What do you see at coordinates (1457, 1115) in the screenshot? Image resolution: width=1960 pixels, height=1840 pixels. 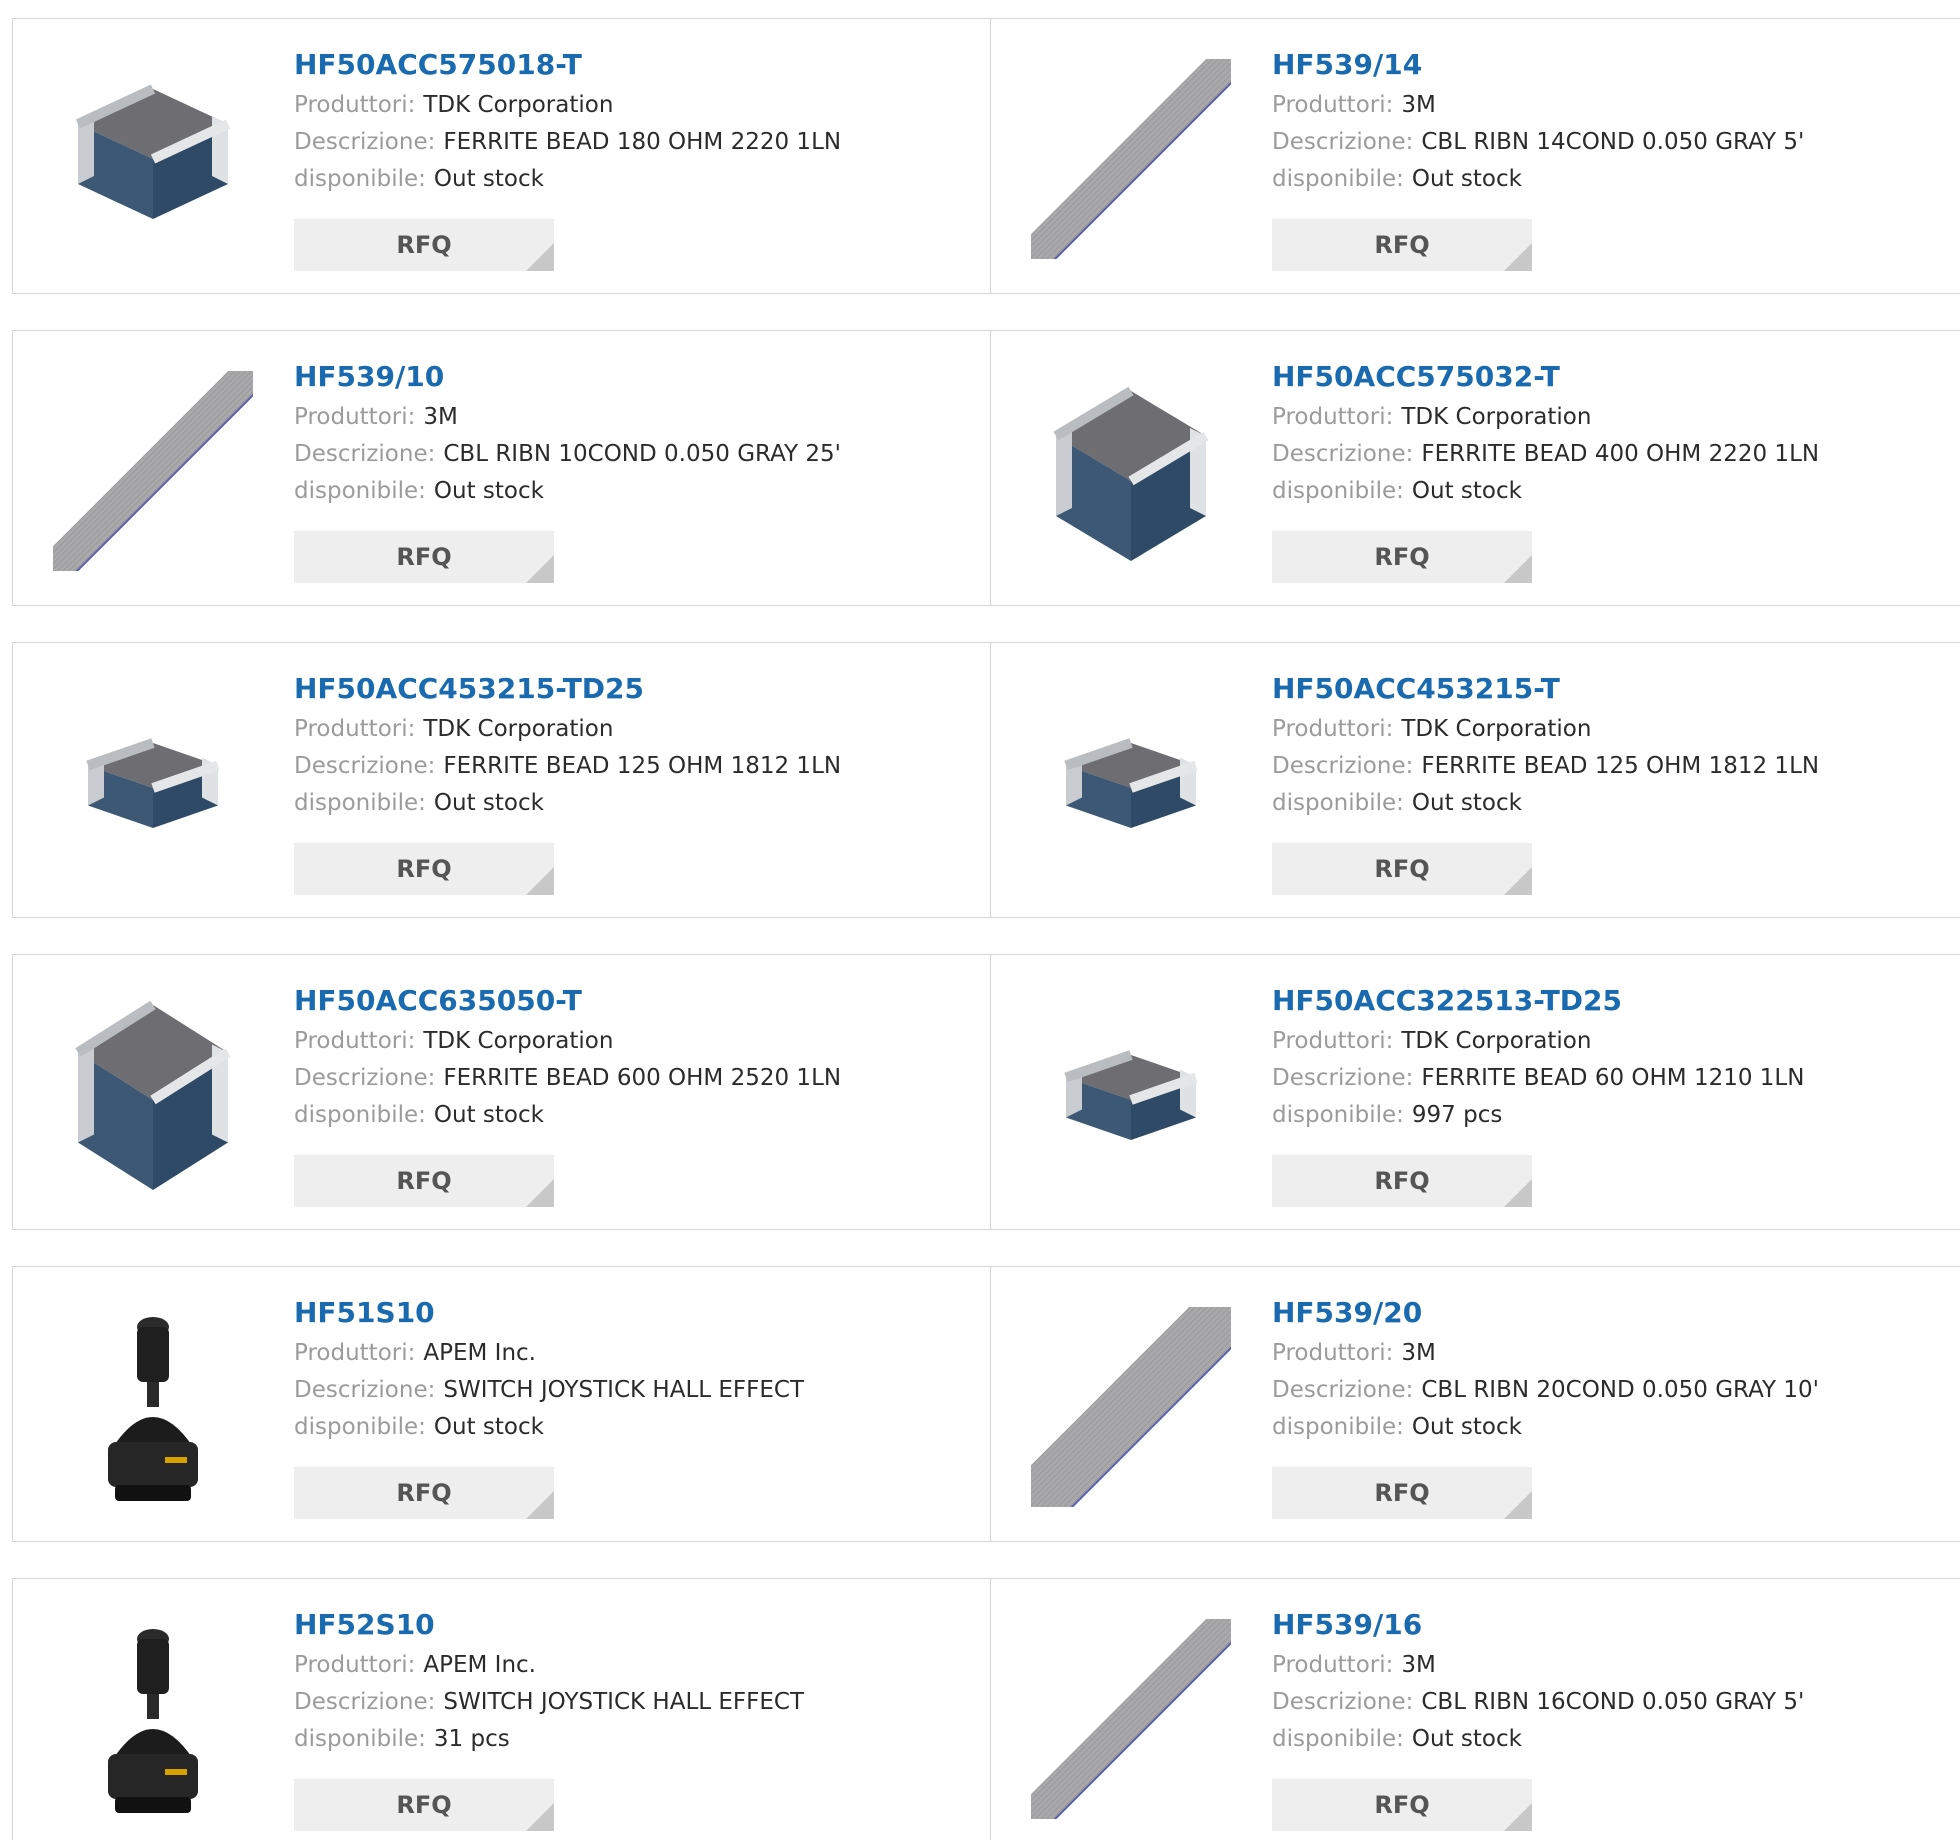 I see `availability-value: 997 pcs` at bounding box center [1457, 1115].